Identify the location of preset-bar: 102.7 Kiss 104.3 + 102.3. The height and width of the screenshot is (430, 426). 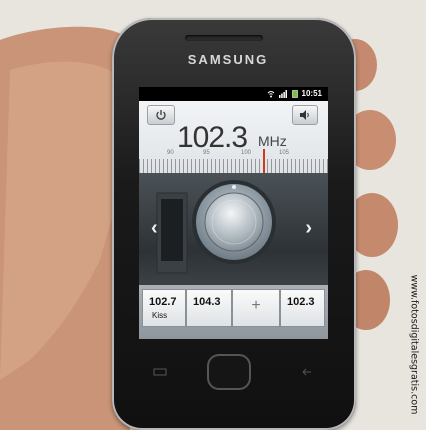
(233, 312).